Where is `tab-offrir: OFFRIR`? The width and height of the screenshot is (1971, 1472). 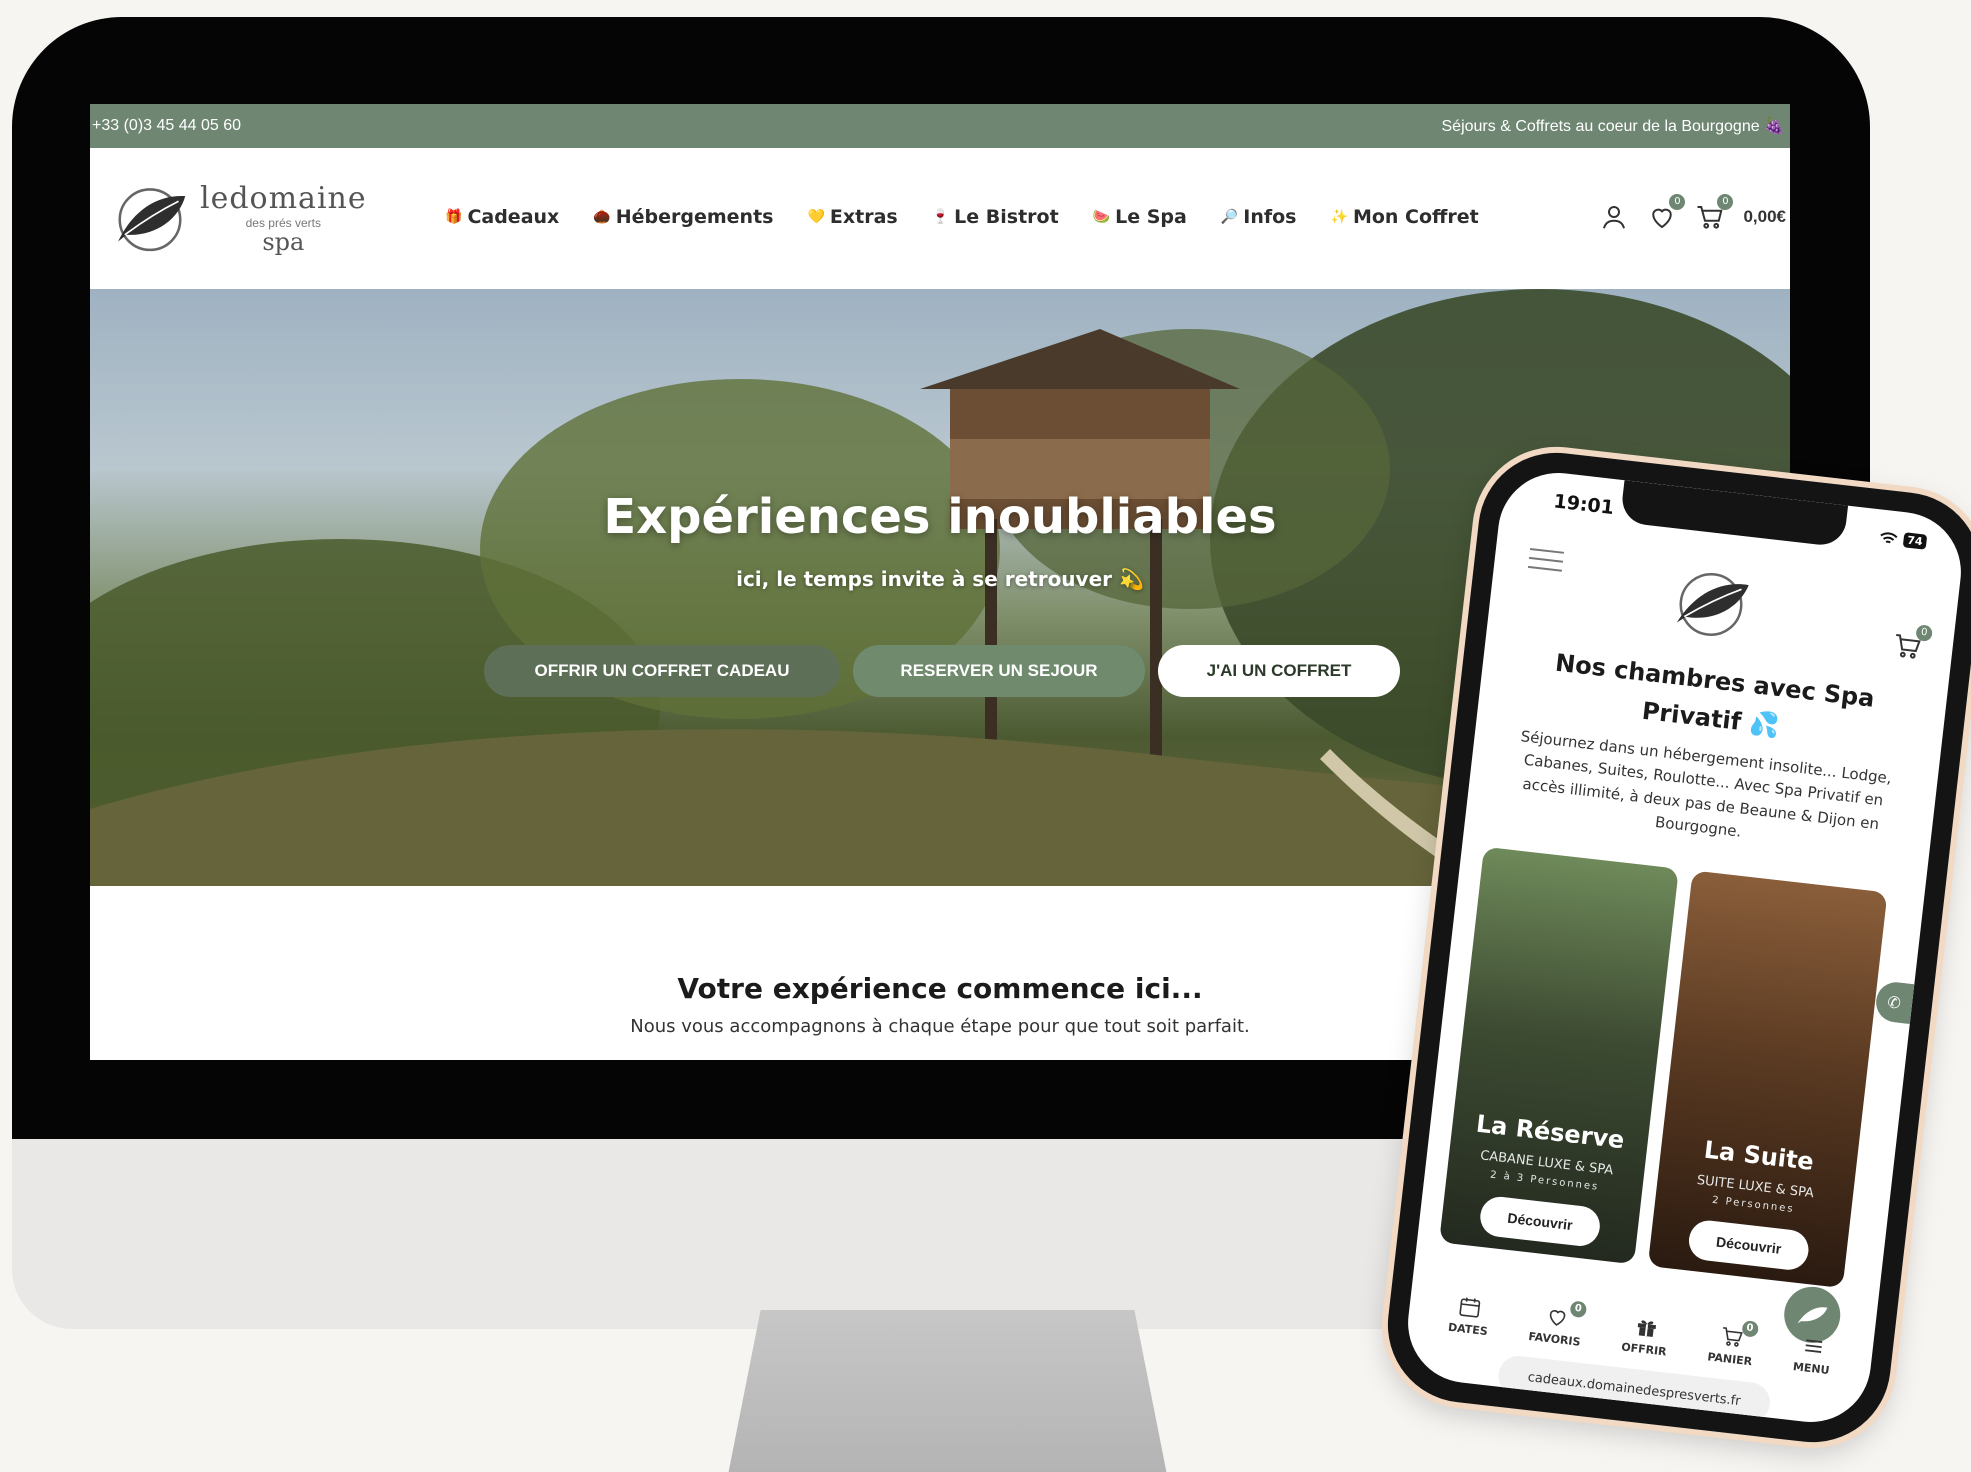
tab-offrir: OFFRIR is located at coordinates (1646, 1336).